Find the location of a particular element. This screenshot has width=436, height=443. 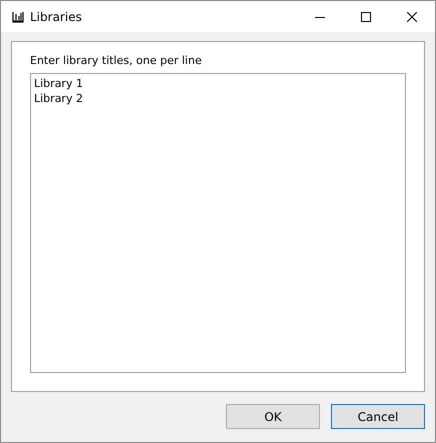

text-line: Library 1 is located at coordinates (58, 83).